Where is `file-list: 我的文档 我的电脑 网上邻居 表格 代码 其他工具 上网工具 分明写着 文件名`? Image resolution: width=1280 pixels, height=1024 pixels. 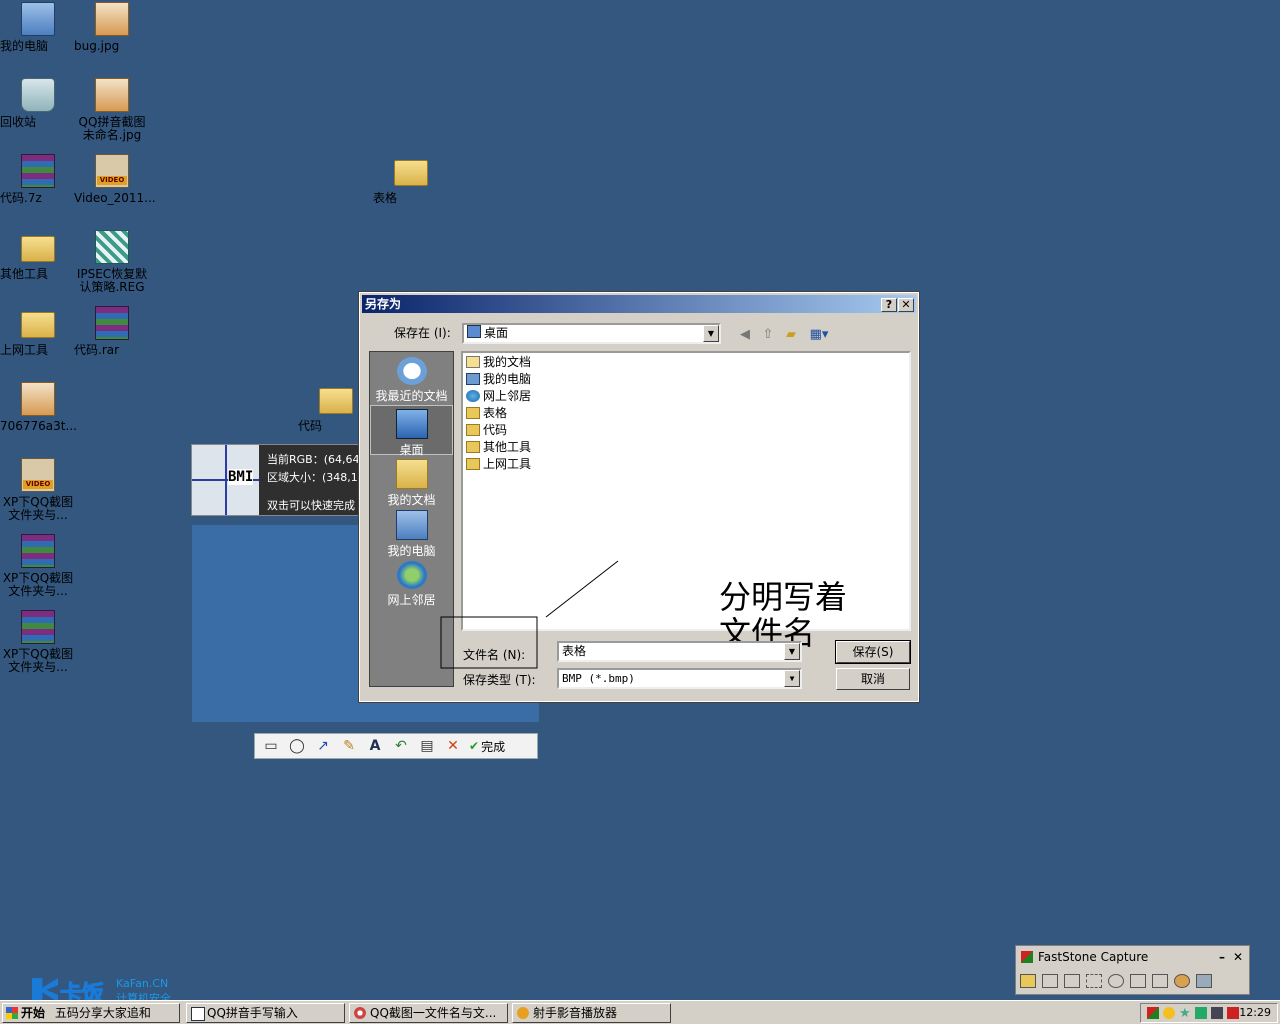
file-list: 我的文档 我的电脑 网上邻居 表格 代码 其他工具 上网工具 分明写着 文件名 is located at coordinates (686, 501).